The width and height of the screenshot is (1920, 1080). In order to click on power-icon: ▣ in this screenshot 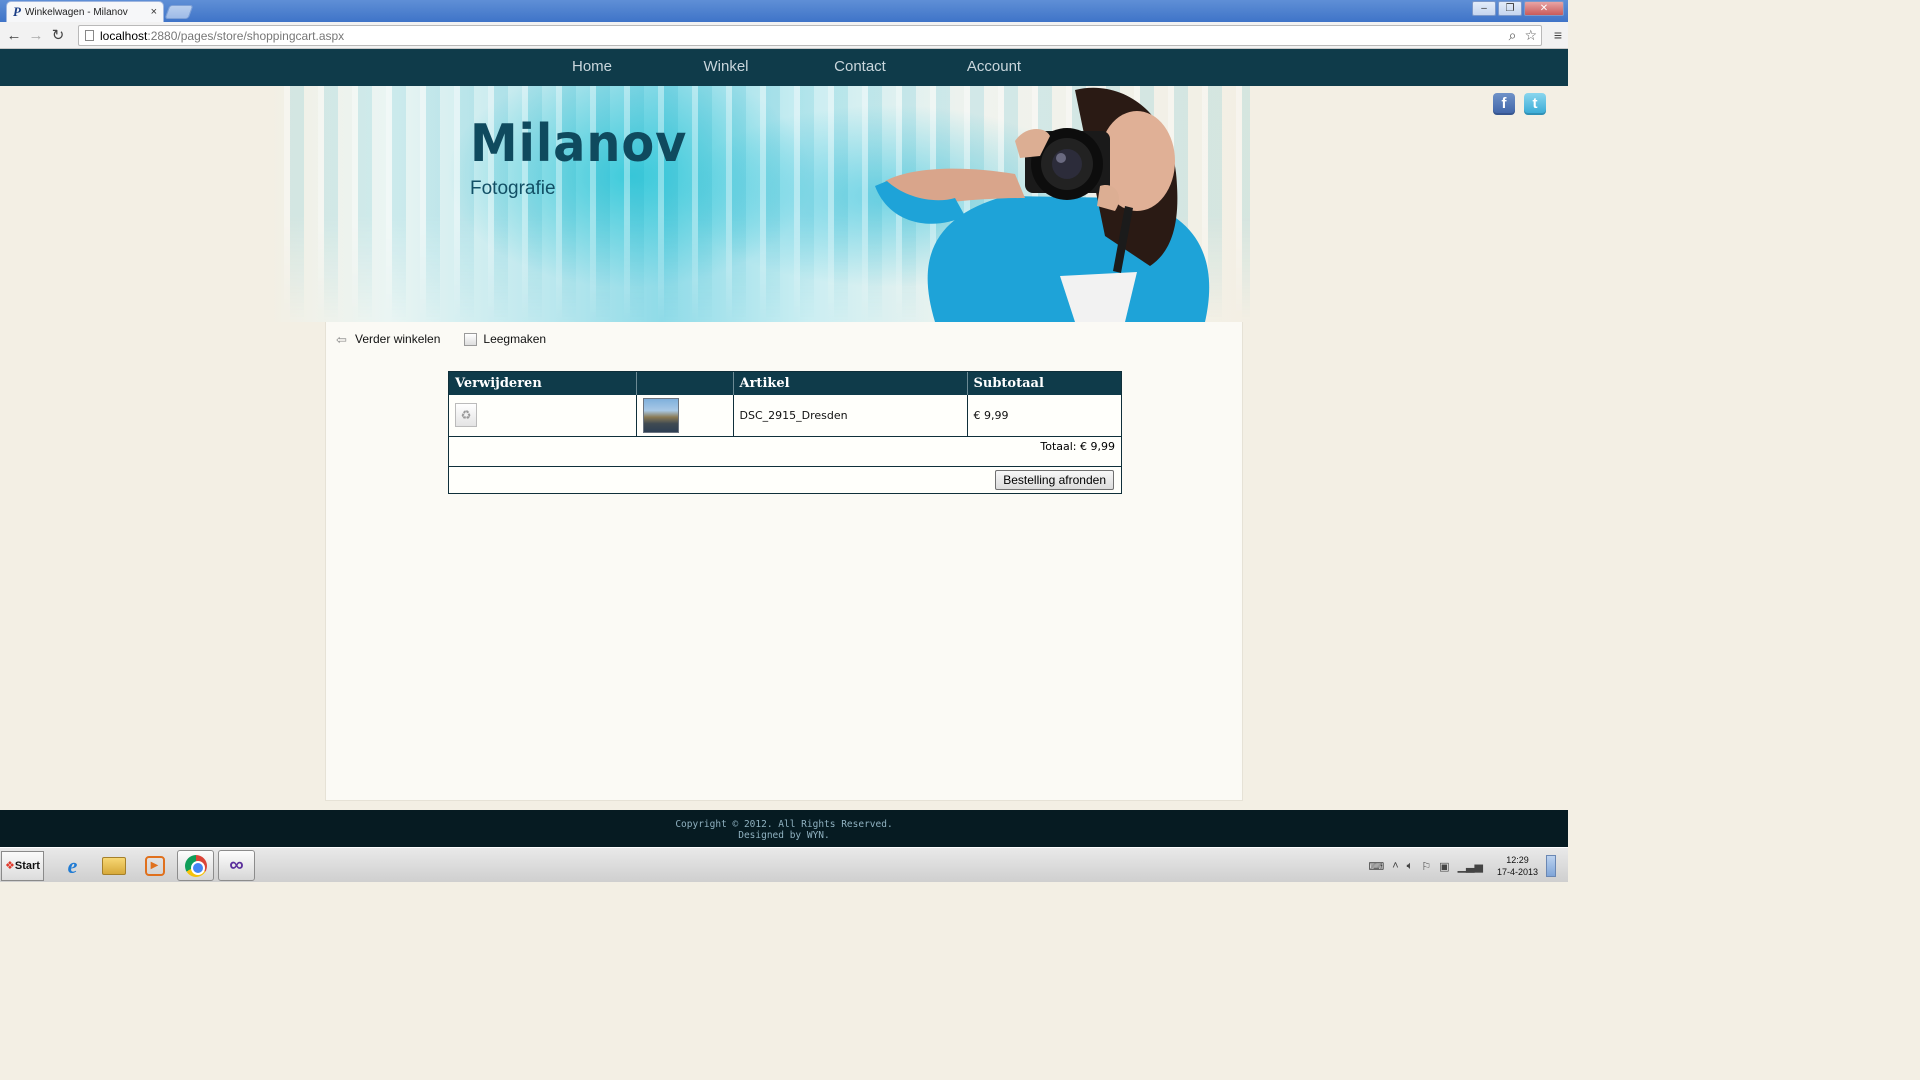, I will do `click(1444, 866)`.